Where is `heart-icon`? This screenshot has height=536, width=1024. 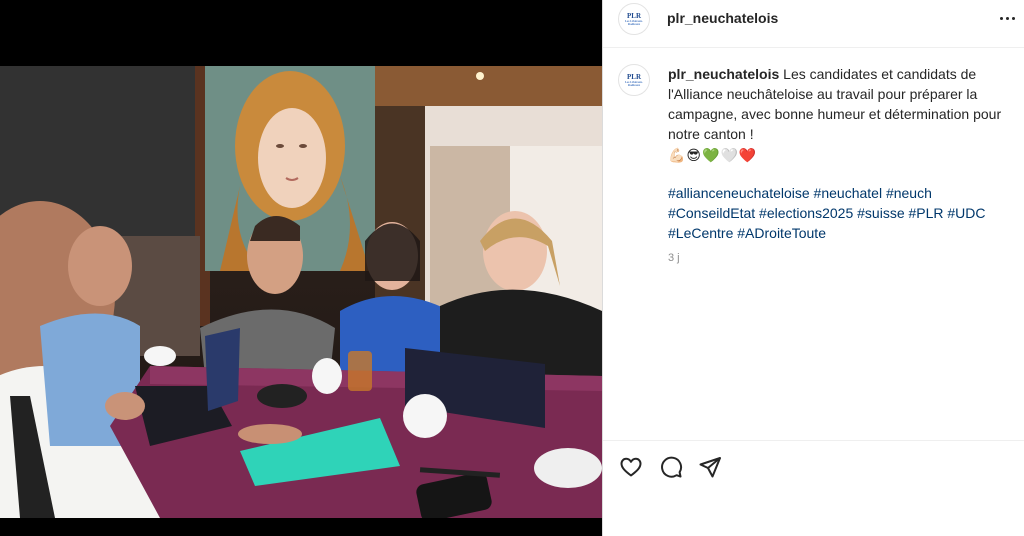 heart-icon is located at coordinates (631, 467).